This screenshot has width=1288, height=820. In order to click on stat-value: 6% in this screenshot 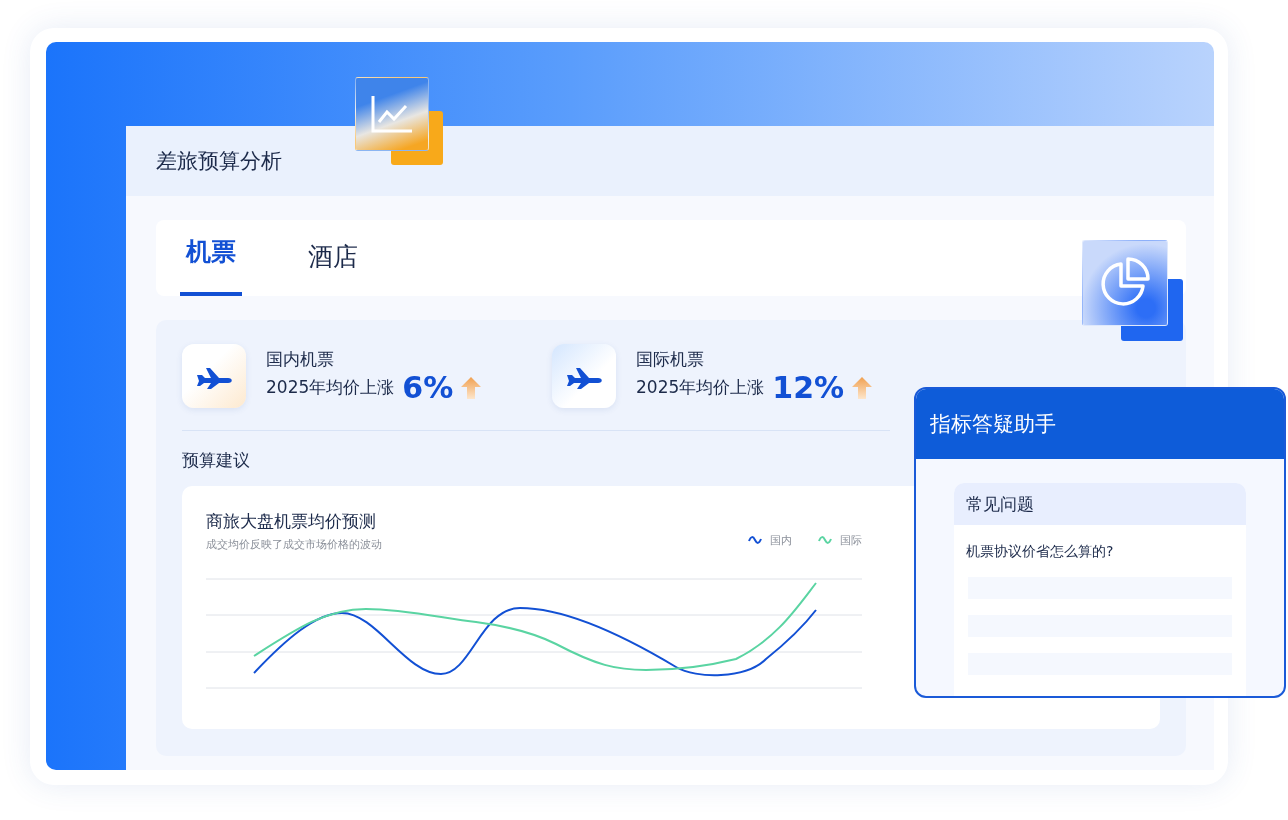, I will do `click(428, 387)`.